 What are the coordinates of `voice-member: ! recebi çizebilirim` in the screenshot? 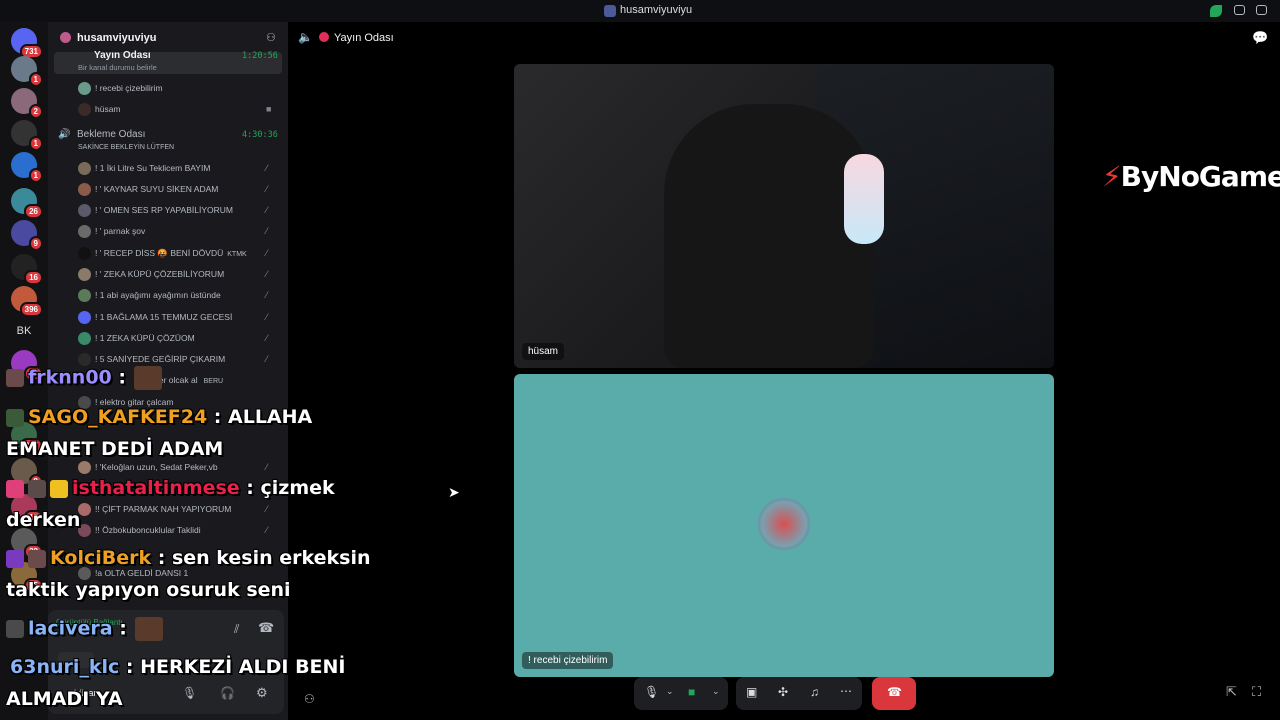 It's located at (120, 88).